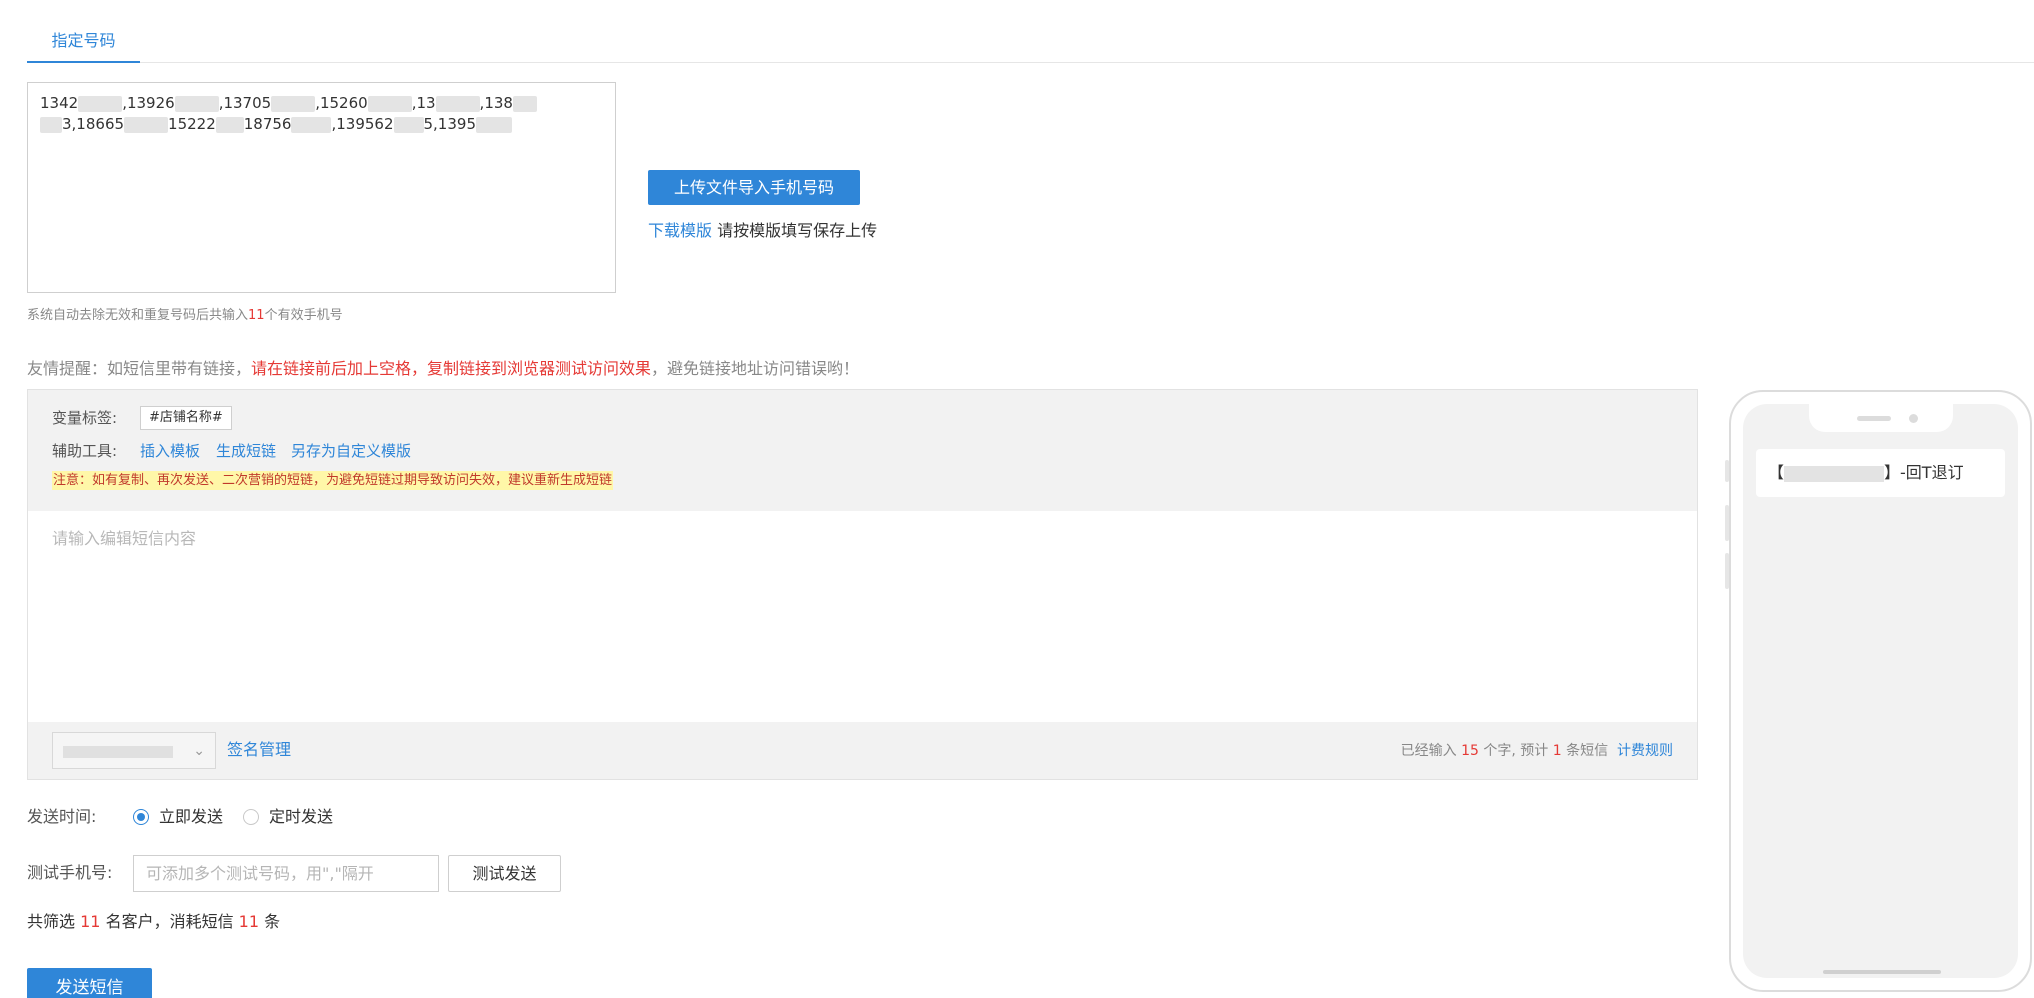  I want to click on radio-label: 定时发送, so click(301, 816).